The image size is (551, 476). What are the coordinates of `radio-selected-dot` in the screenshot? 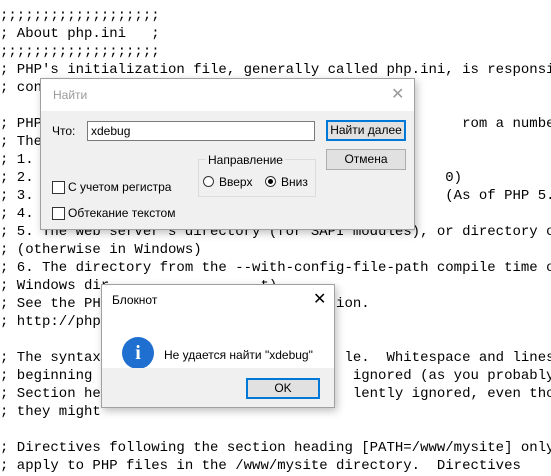 It's located at (270, 181).